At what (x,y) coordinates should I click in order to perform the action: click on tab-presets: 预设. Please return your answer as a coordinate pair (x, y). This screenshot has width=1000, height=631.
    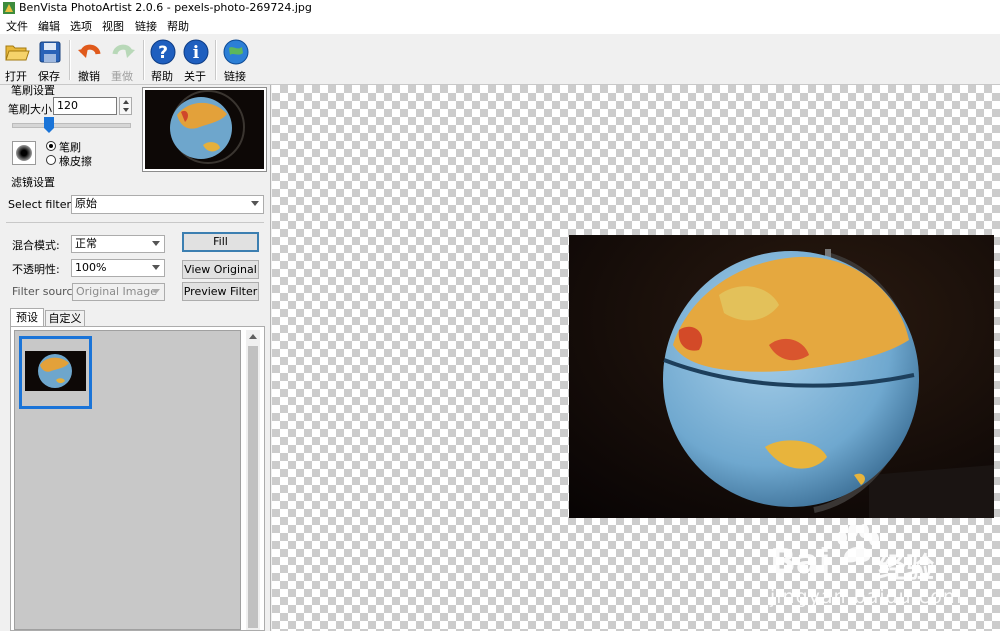
    Looking at the image, I should click on (27, 317).